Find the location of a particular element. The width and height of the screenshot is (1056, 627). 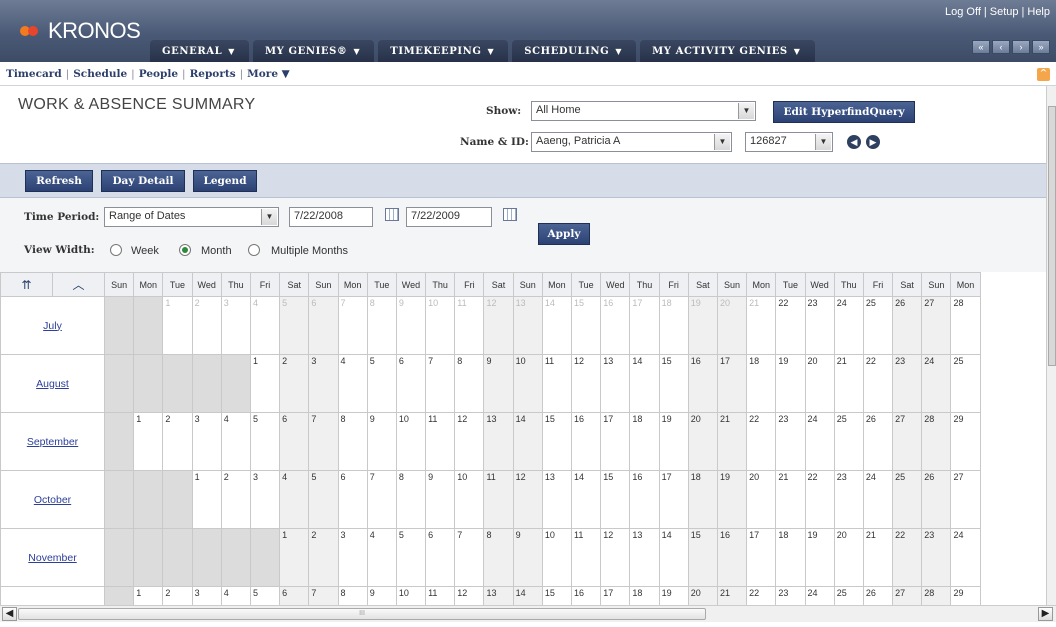

month-link: September is located at coordinates (52, 442).